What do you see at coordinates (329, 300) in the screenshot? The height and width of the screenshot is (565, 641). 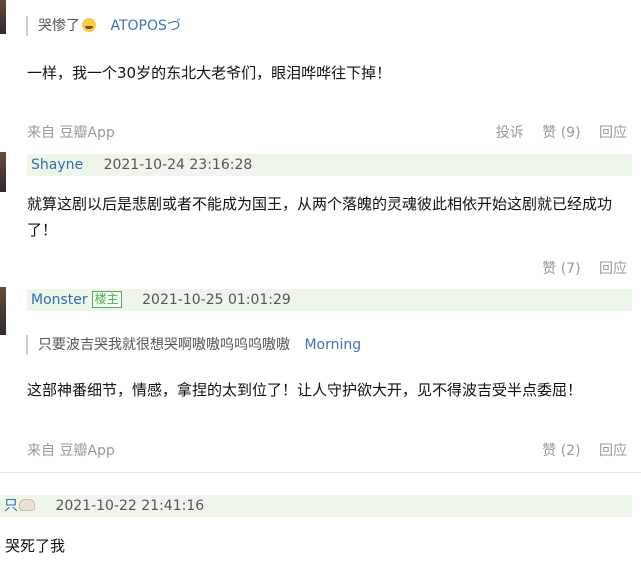 I see `comment-meta: Monster 楼主 2021-10-25 01:01:29` at bounding box center [329, 300].